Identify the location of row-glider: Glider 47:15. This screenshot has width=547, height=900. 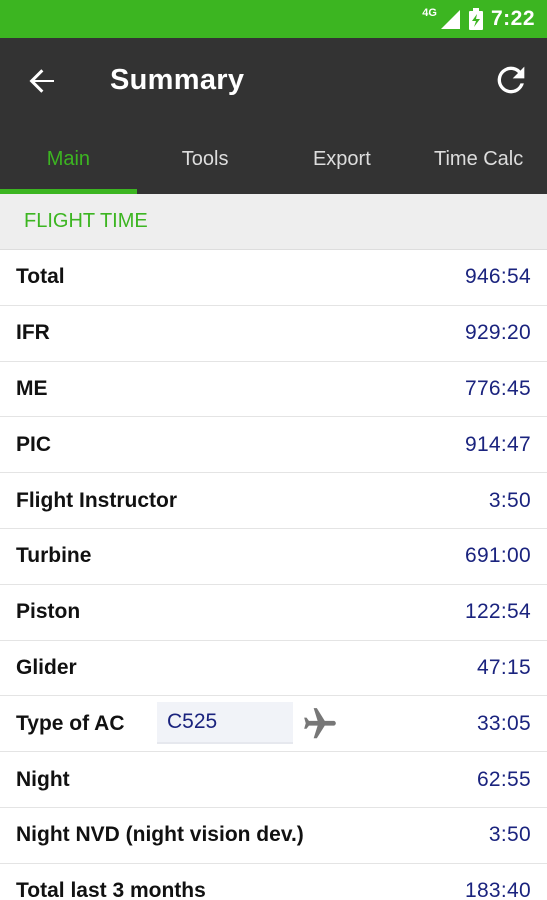
(273, 669).